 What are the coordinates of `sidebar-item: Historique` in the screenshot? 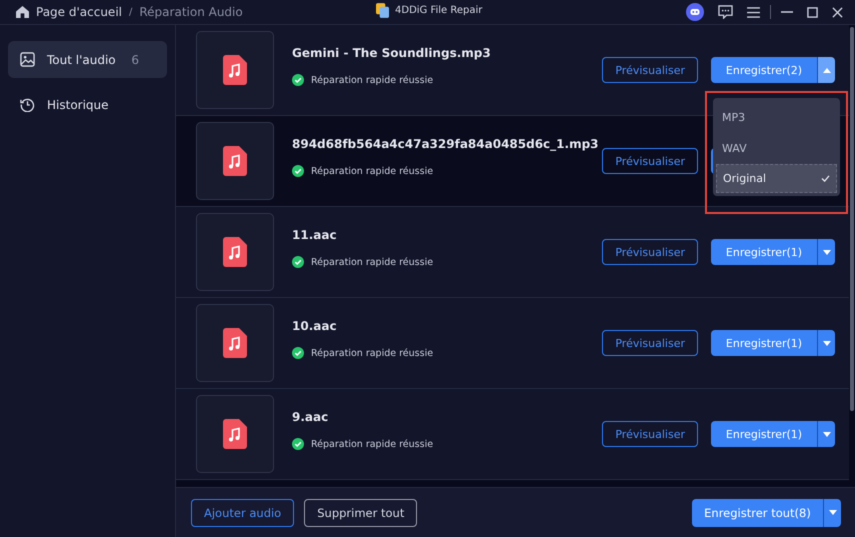 It's located at (87, 104).